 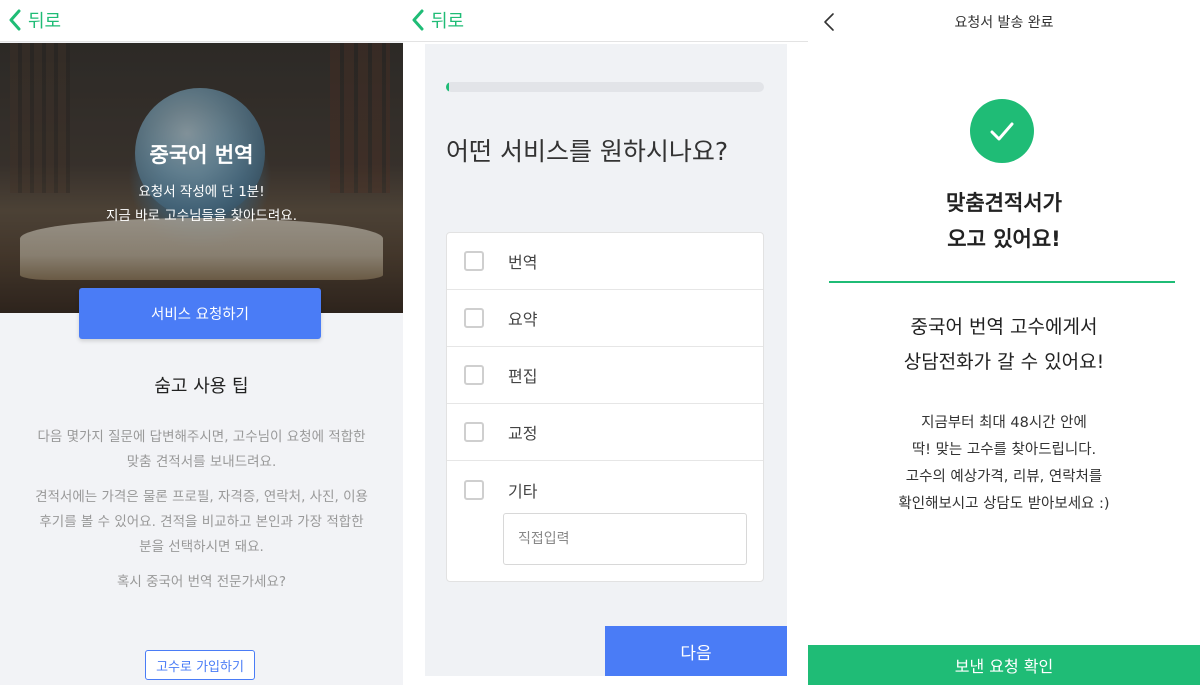 What do you see at coordinates (1004, 450) in the screenshot?
I see `detail-line: 딱! 맞는 고수를 찾아드립니다.` at bounding box center [1004, 450].